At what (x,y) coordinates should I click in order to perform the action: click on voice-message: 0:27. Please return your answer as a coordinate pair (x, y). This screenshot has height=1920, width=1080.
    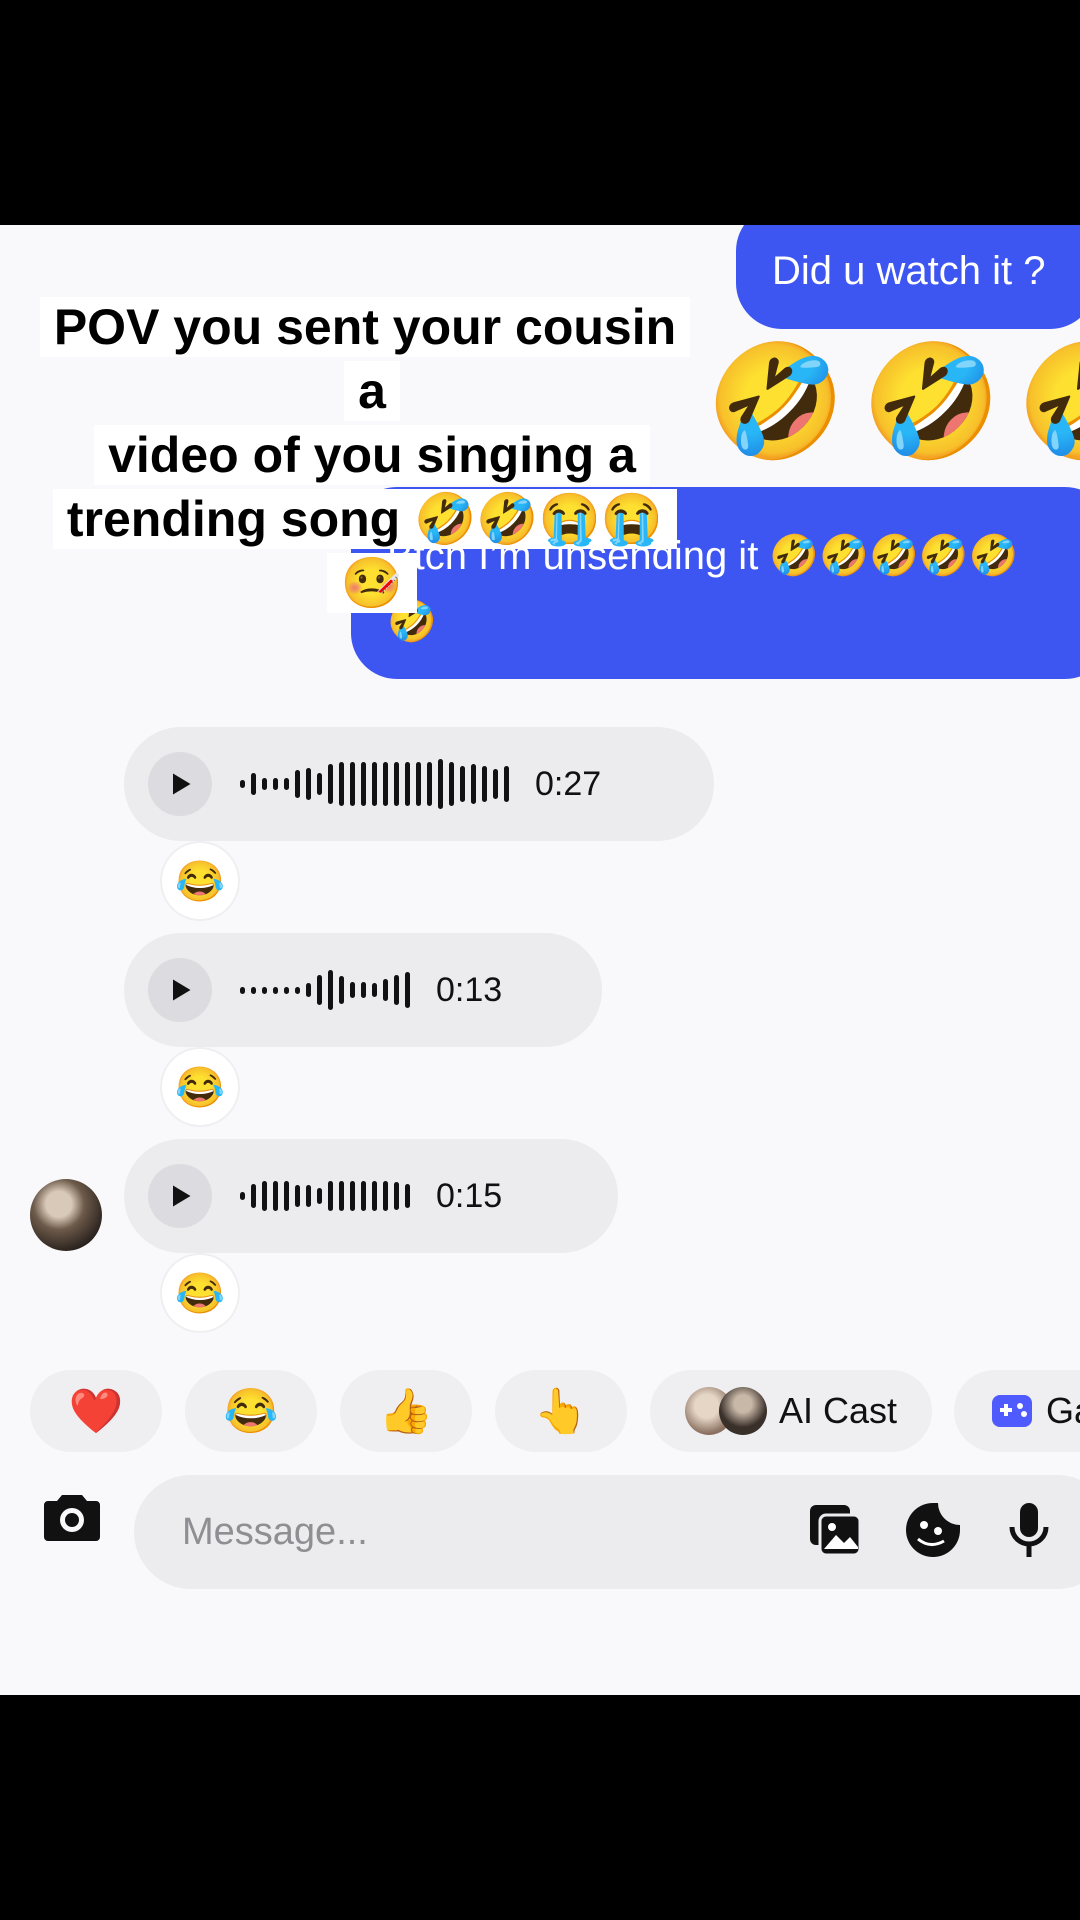
    Looking at the image, I should click on (419, 784).